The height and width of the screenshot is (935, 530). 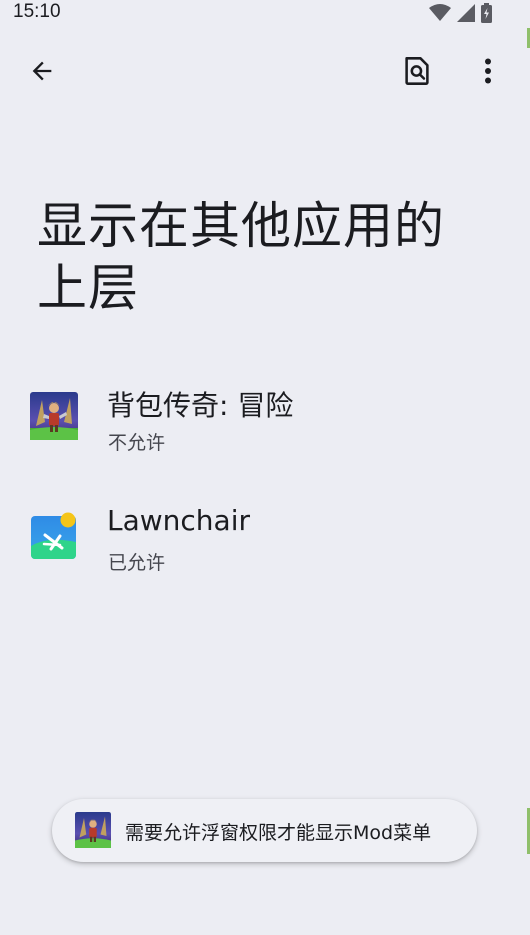 I want to click on more-options-button, so click(x=488, y=71).